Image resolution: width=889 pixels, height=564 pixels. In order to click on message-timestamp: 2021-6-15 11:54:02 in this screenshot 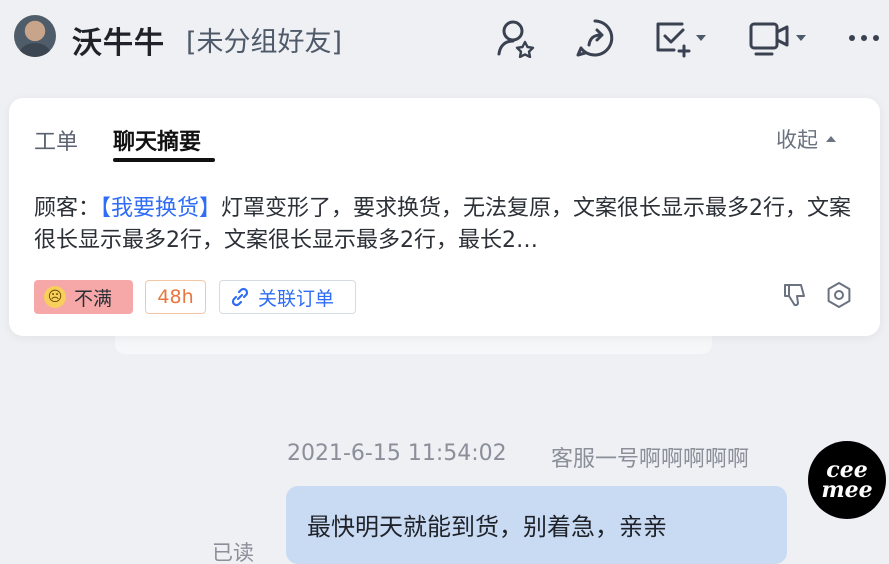, I will do `click(397, 453)`.